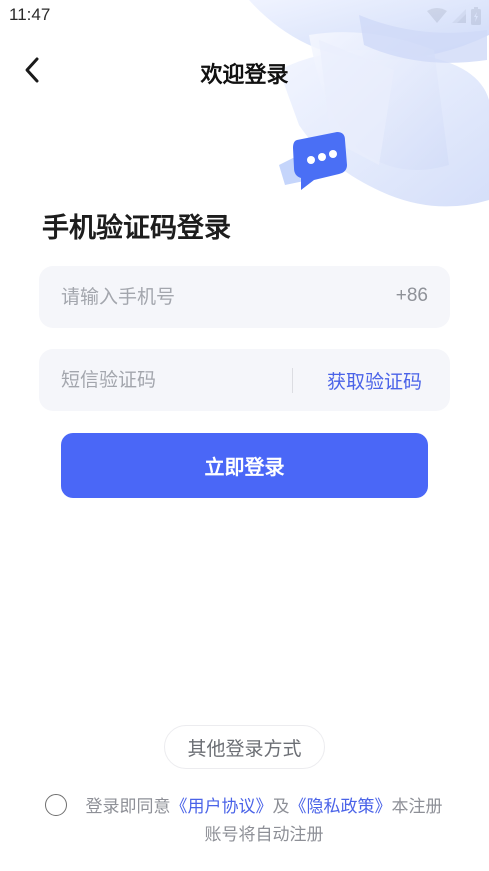  I want to click on status-time: 11:47, so click(30, 14).